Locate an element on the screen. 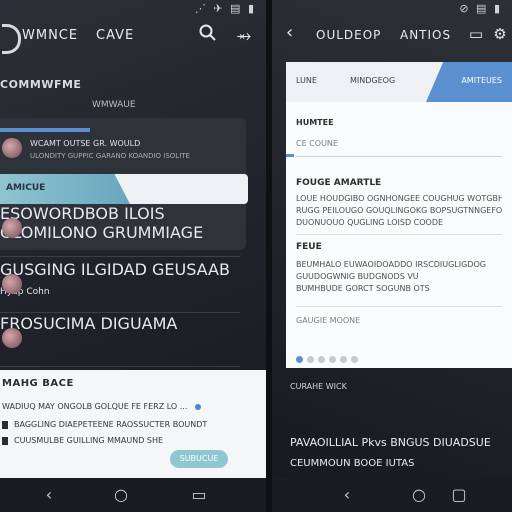 This screenshot has height=512, width=512. field-placeholder: CE COUNE is located at coordinates (317, 143).